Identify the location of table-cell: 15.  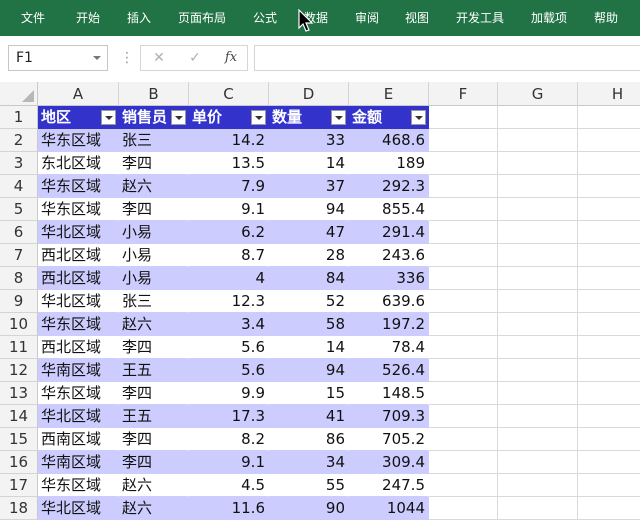
(309, 393).